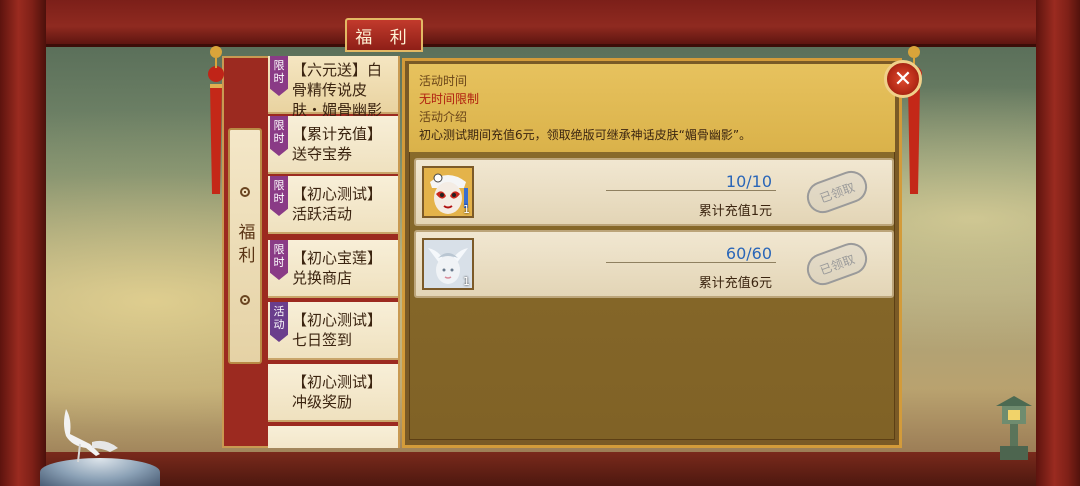  I want to click on event-badge: 活动, so click(279, 322).